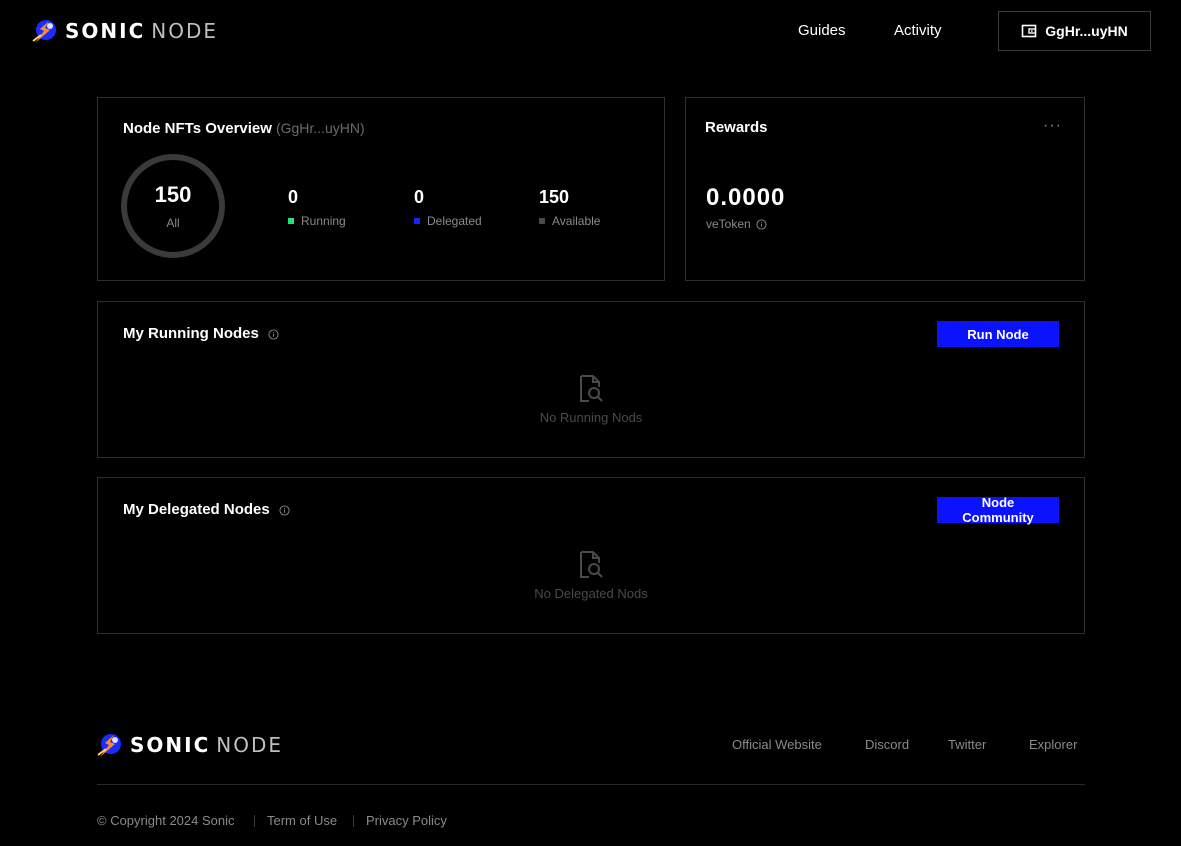 This screenshot has width=1181, height=846. I want to click on brand-wordmark: SONIC NODE, so click(141, 31).